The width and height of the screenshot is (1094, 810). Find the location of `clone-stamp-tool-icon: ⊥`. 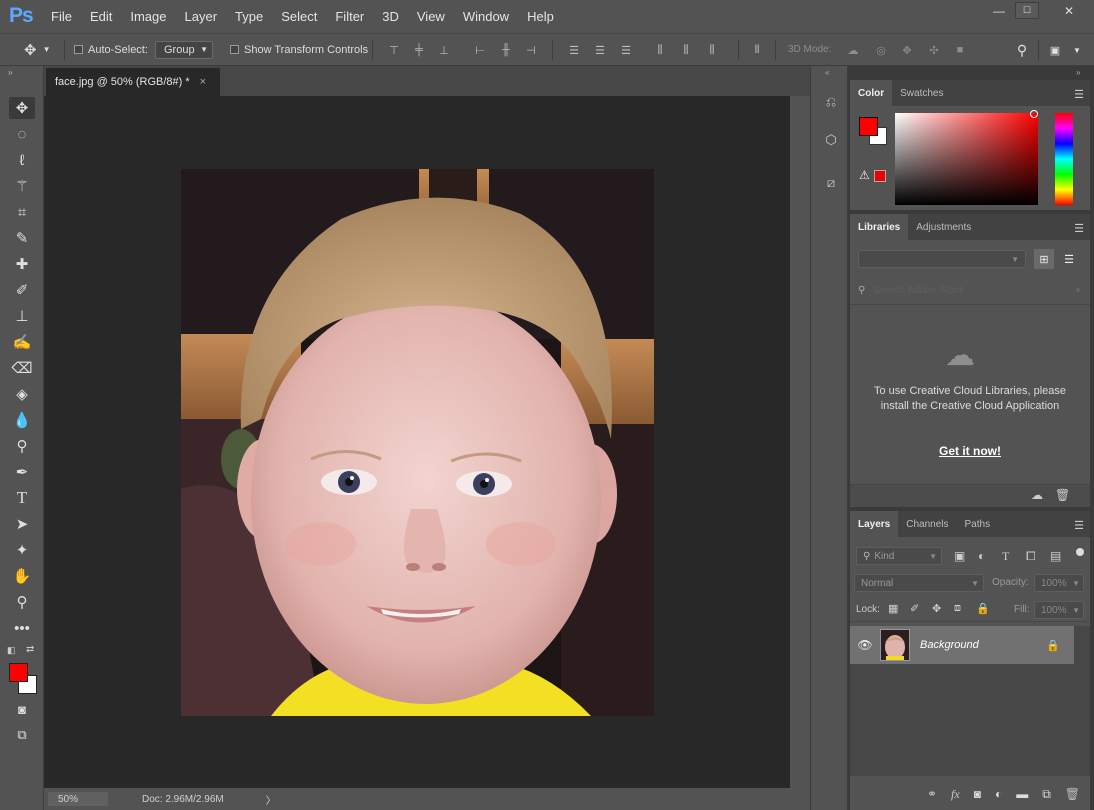

clone-stamp-tool-icon: ⊥ is located at coordinates (22, 316).